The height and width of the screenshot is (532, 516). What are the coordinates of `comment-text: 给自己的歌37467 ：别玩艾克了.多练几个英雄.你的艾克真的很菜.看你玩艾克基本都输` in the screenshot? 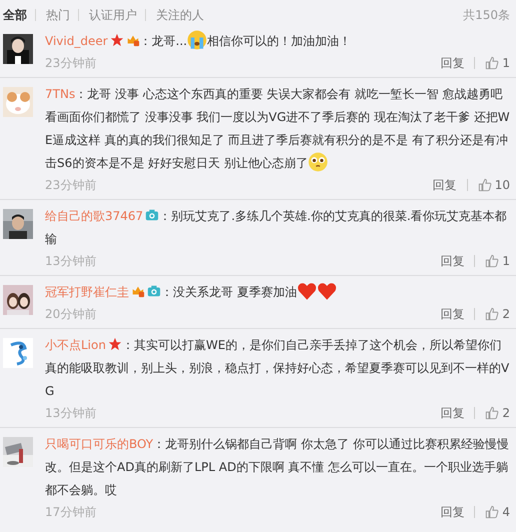 It's located at (276, 227).